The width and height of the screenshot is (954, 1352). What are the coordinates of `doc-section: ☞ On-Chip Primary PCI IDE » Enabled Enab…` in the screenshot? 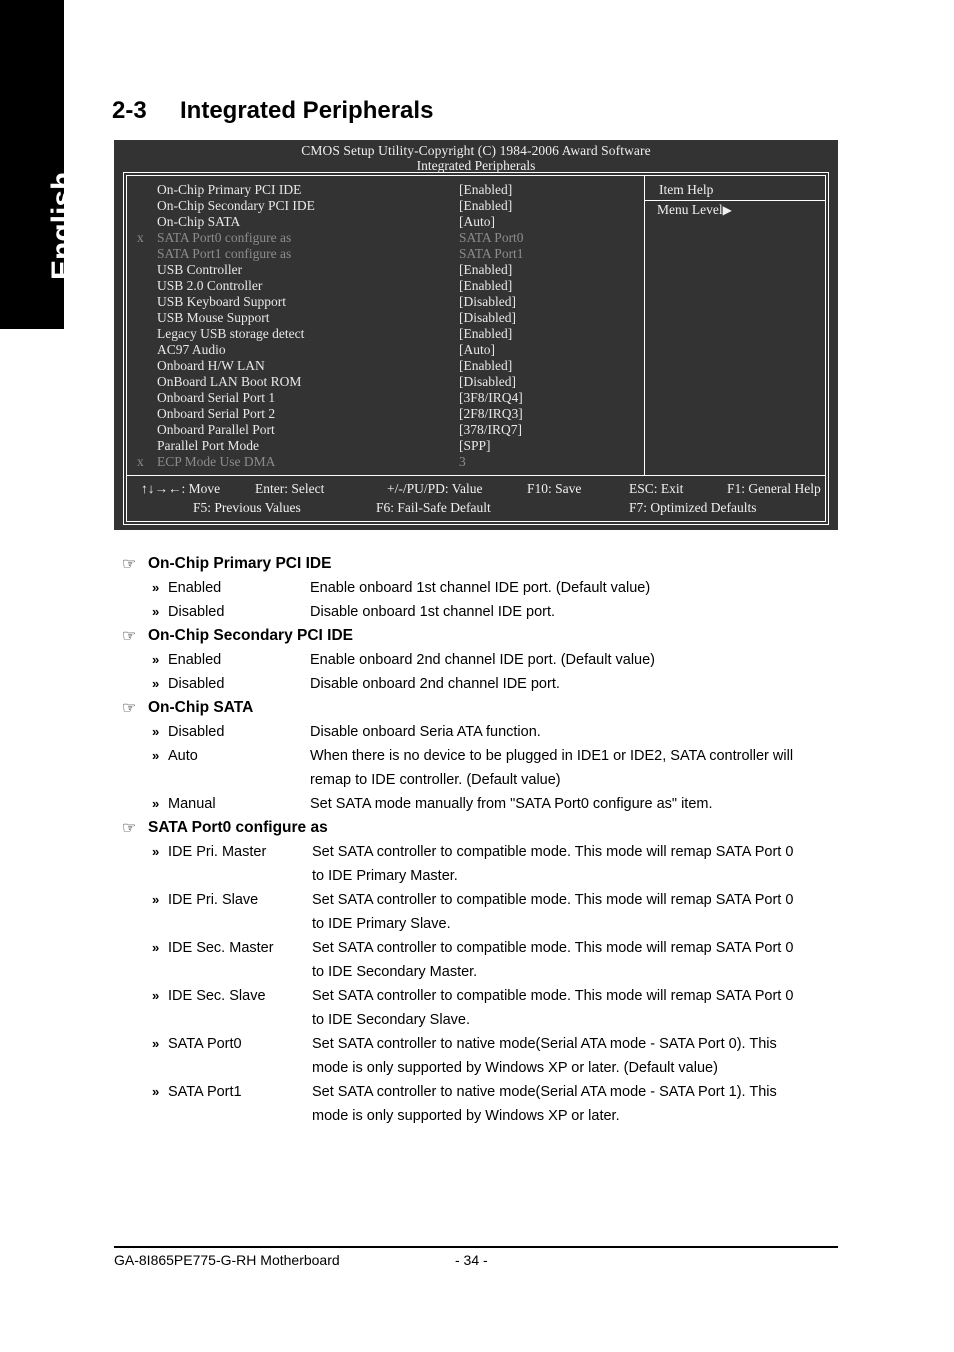 It's located at (477, 588).